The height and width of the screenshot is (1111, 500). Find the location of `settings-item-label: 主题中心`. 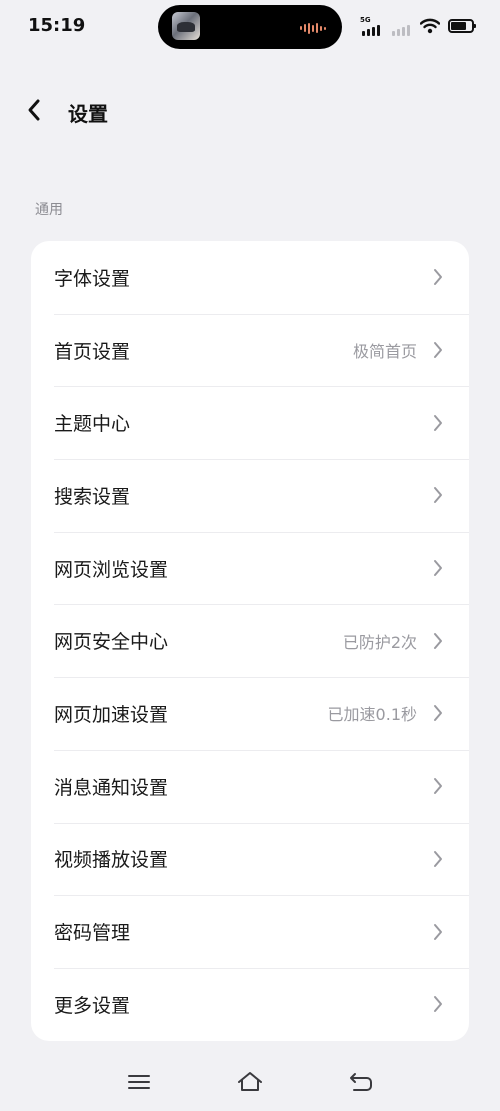

settings-item-label: 主题中心 is located at coordinates (92, 424).